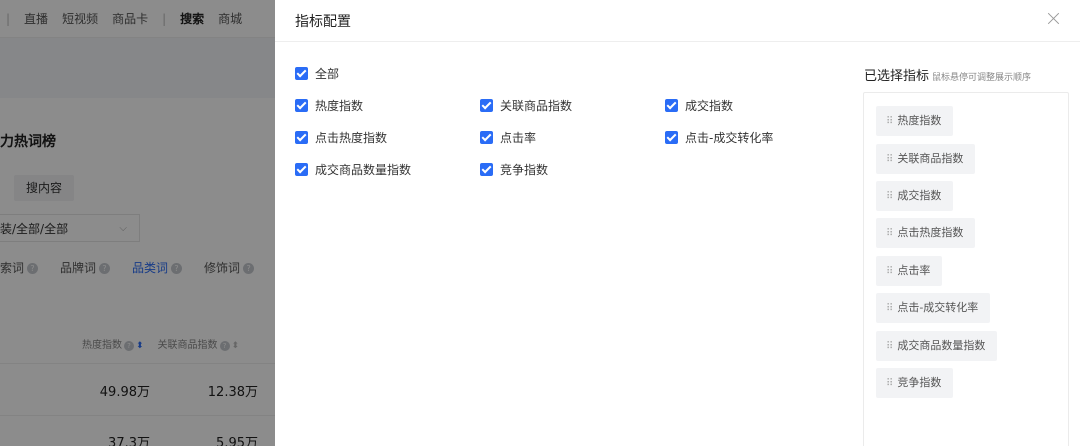  Describe the element at coordinates (508, 137) in the screenshot. I see `checkbox-click-rate: 点击率` at that location.